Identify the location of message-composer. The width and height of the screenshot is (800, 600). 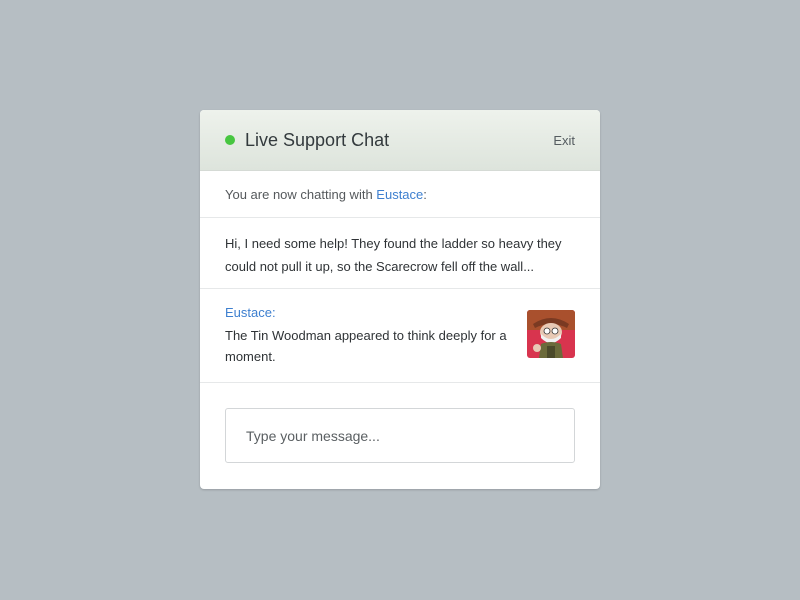
(400, 423).